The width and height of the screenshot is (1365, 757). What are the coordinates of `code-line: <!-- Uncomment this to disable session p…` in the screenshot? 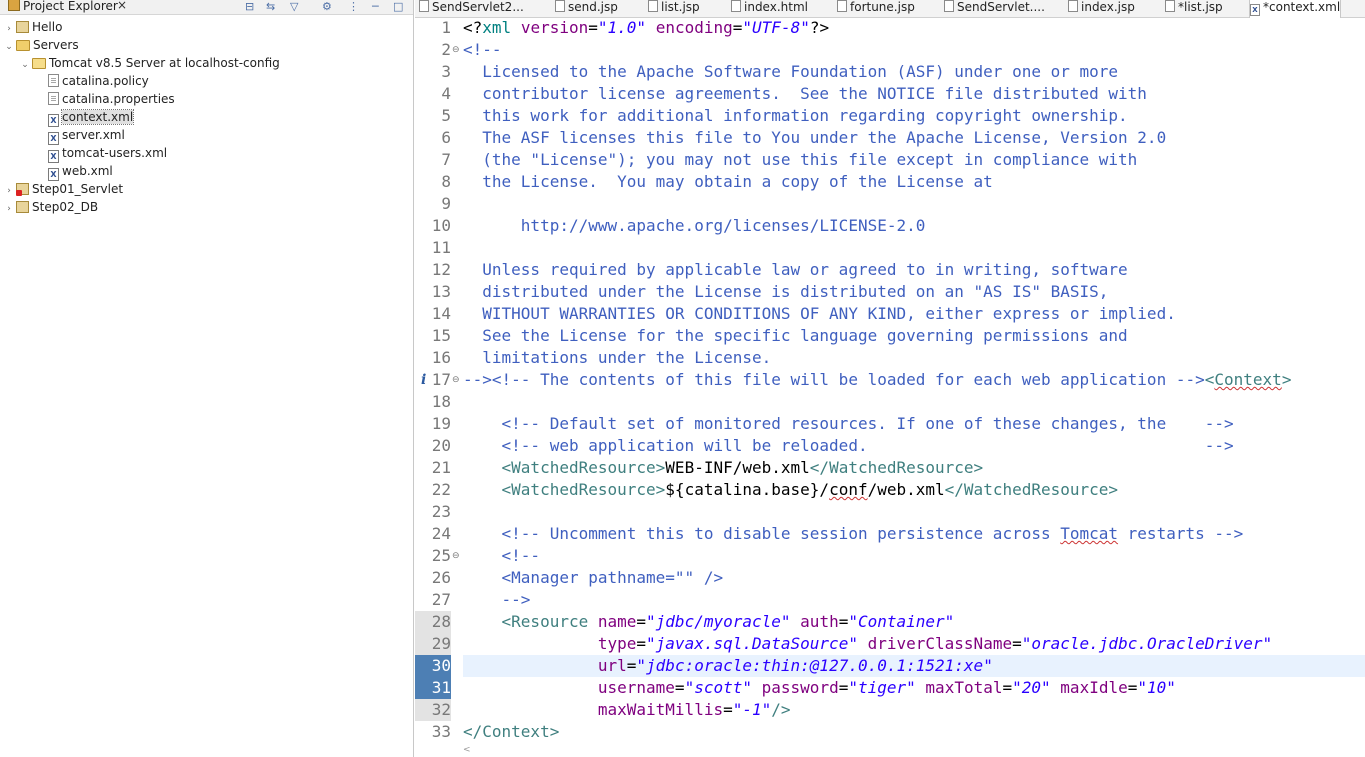 It's located at (853, 534).